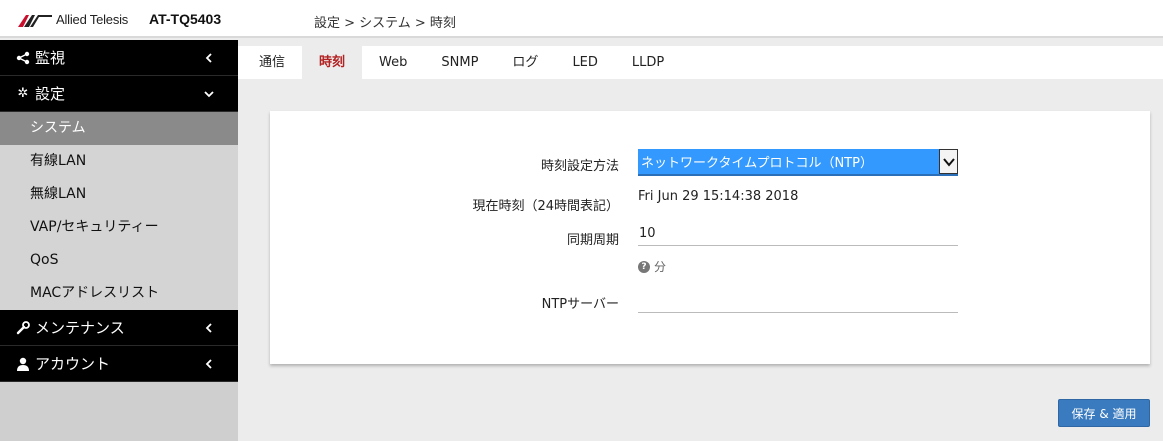 The image size is (1163, 441). I want to click on sidebar-item-wired-lan: 有線LAN, so click(119, 161).